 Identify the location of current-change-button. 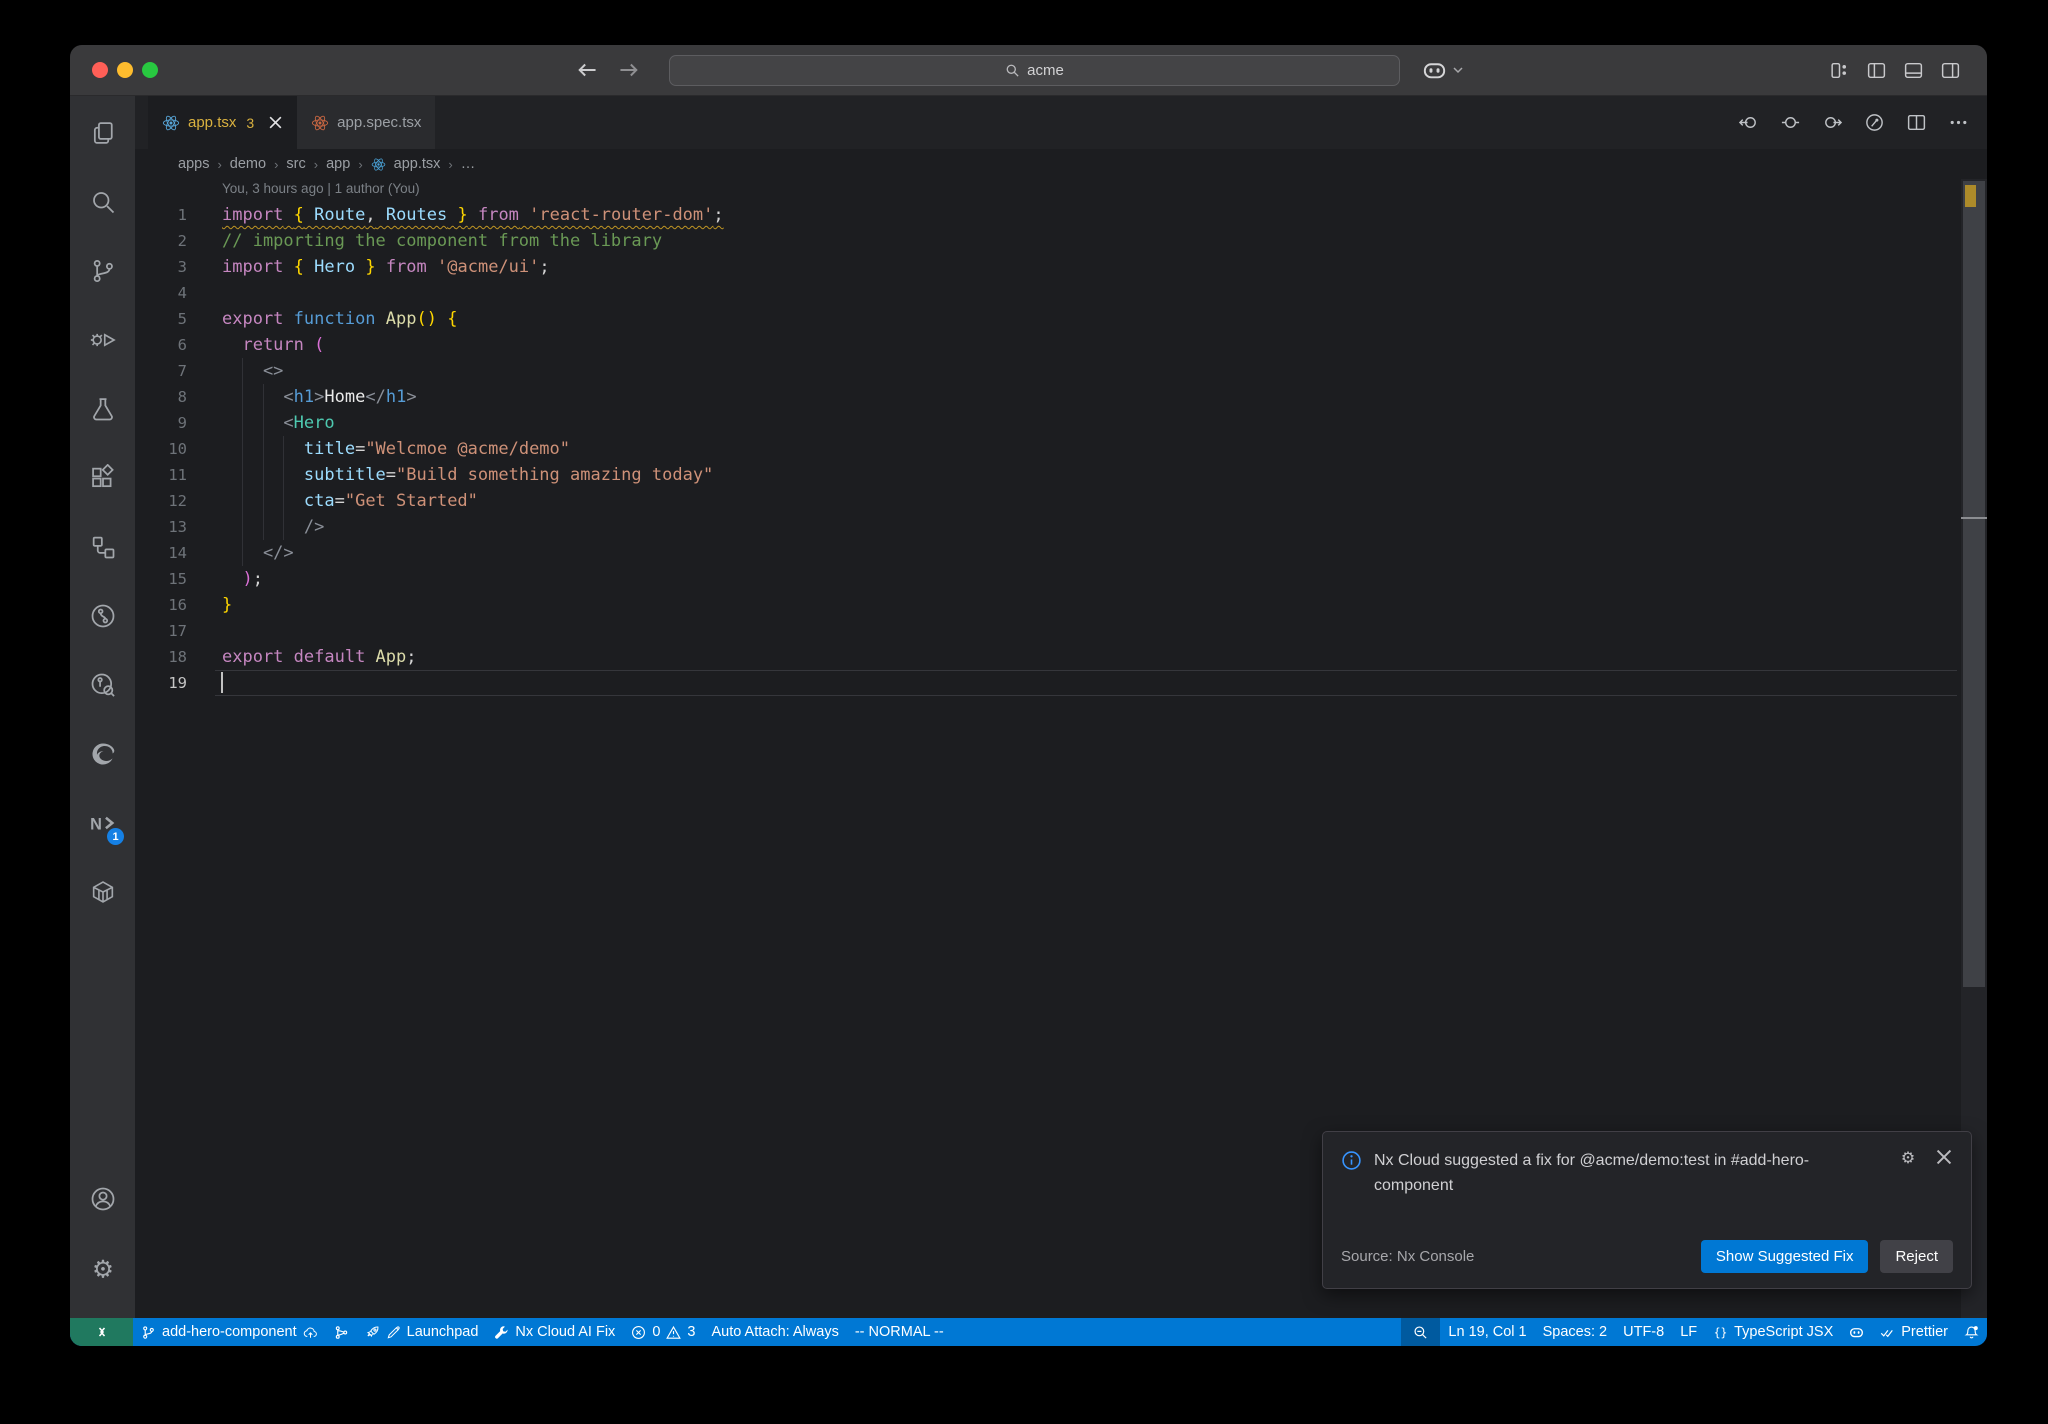
(1790, 122).